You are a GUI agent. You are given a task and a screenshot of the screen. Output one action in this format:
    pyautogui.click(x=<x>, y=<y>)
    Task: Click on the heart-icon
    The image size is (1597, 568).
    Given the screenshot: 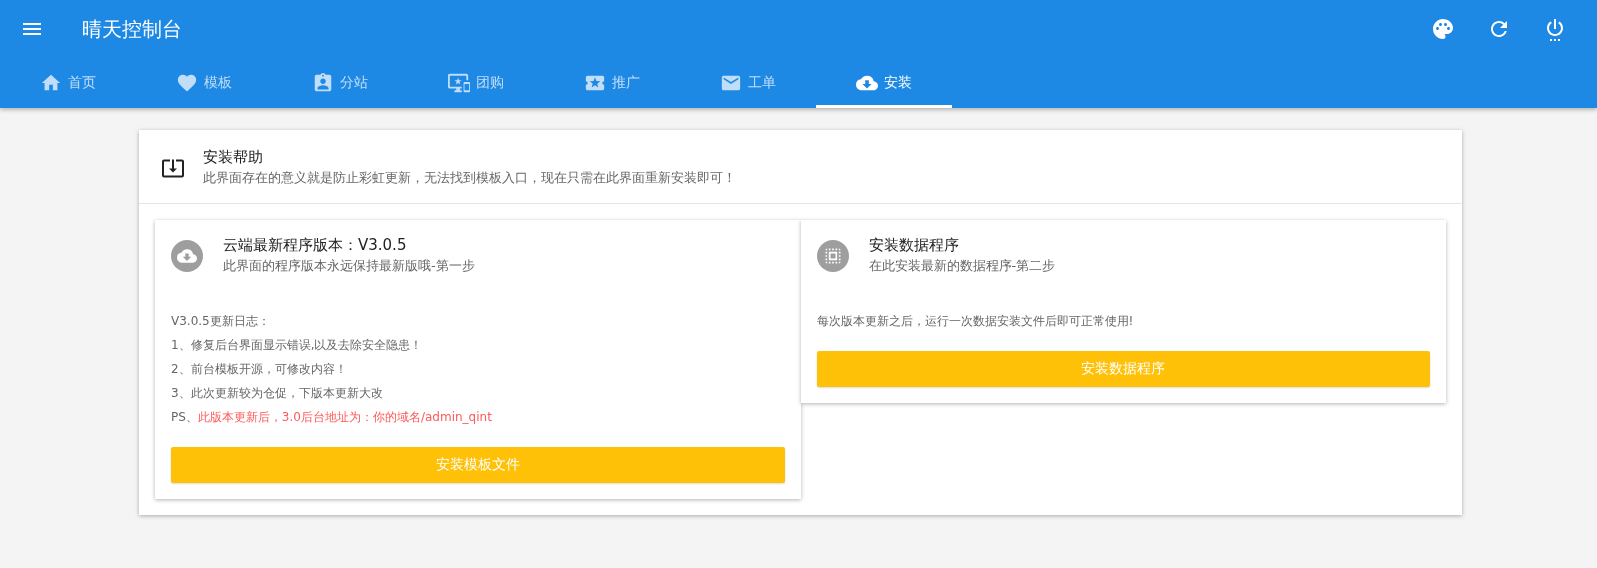 What is the action you would take?
    pyautogui.click(x=187, y=83)
    